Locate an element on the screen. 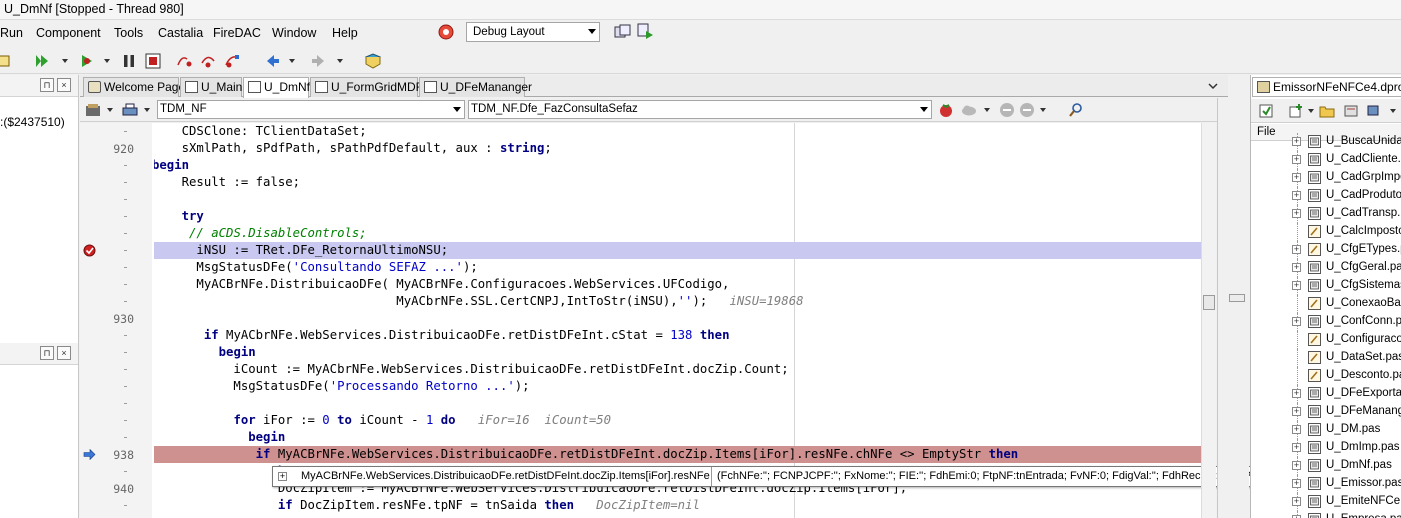 This screenshot has width=1401, height=518. project-tab: EmissorNFeNFCe4.dproj - Projects is located at coordinates (1326, 87).